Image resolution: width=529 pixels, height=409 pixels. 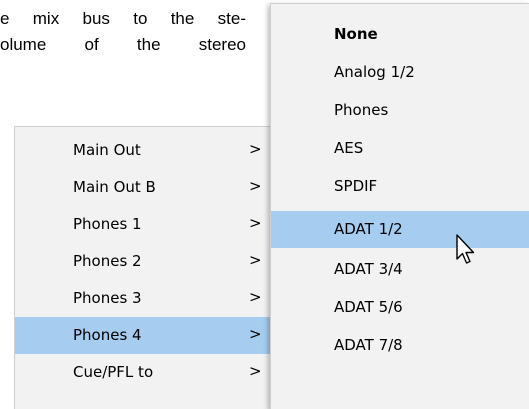 I want to click on document-line-2: olume of the stereo, so click(x=123, y=44).